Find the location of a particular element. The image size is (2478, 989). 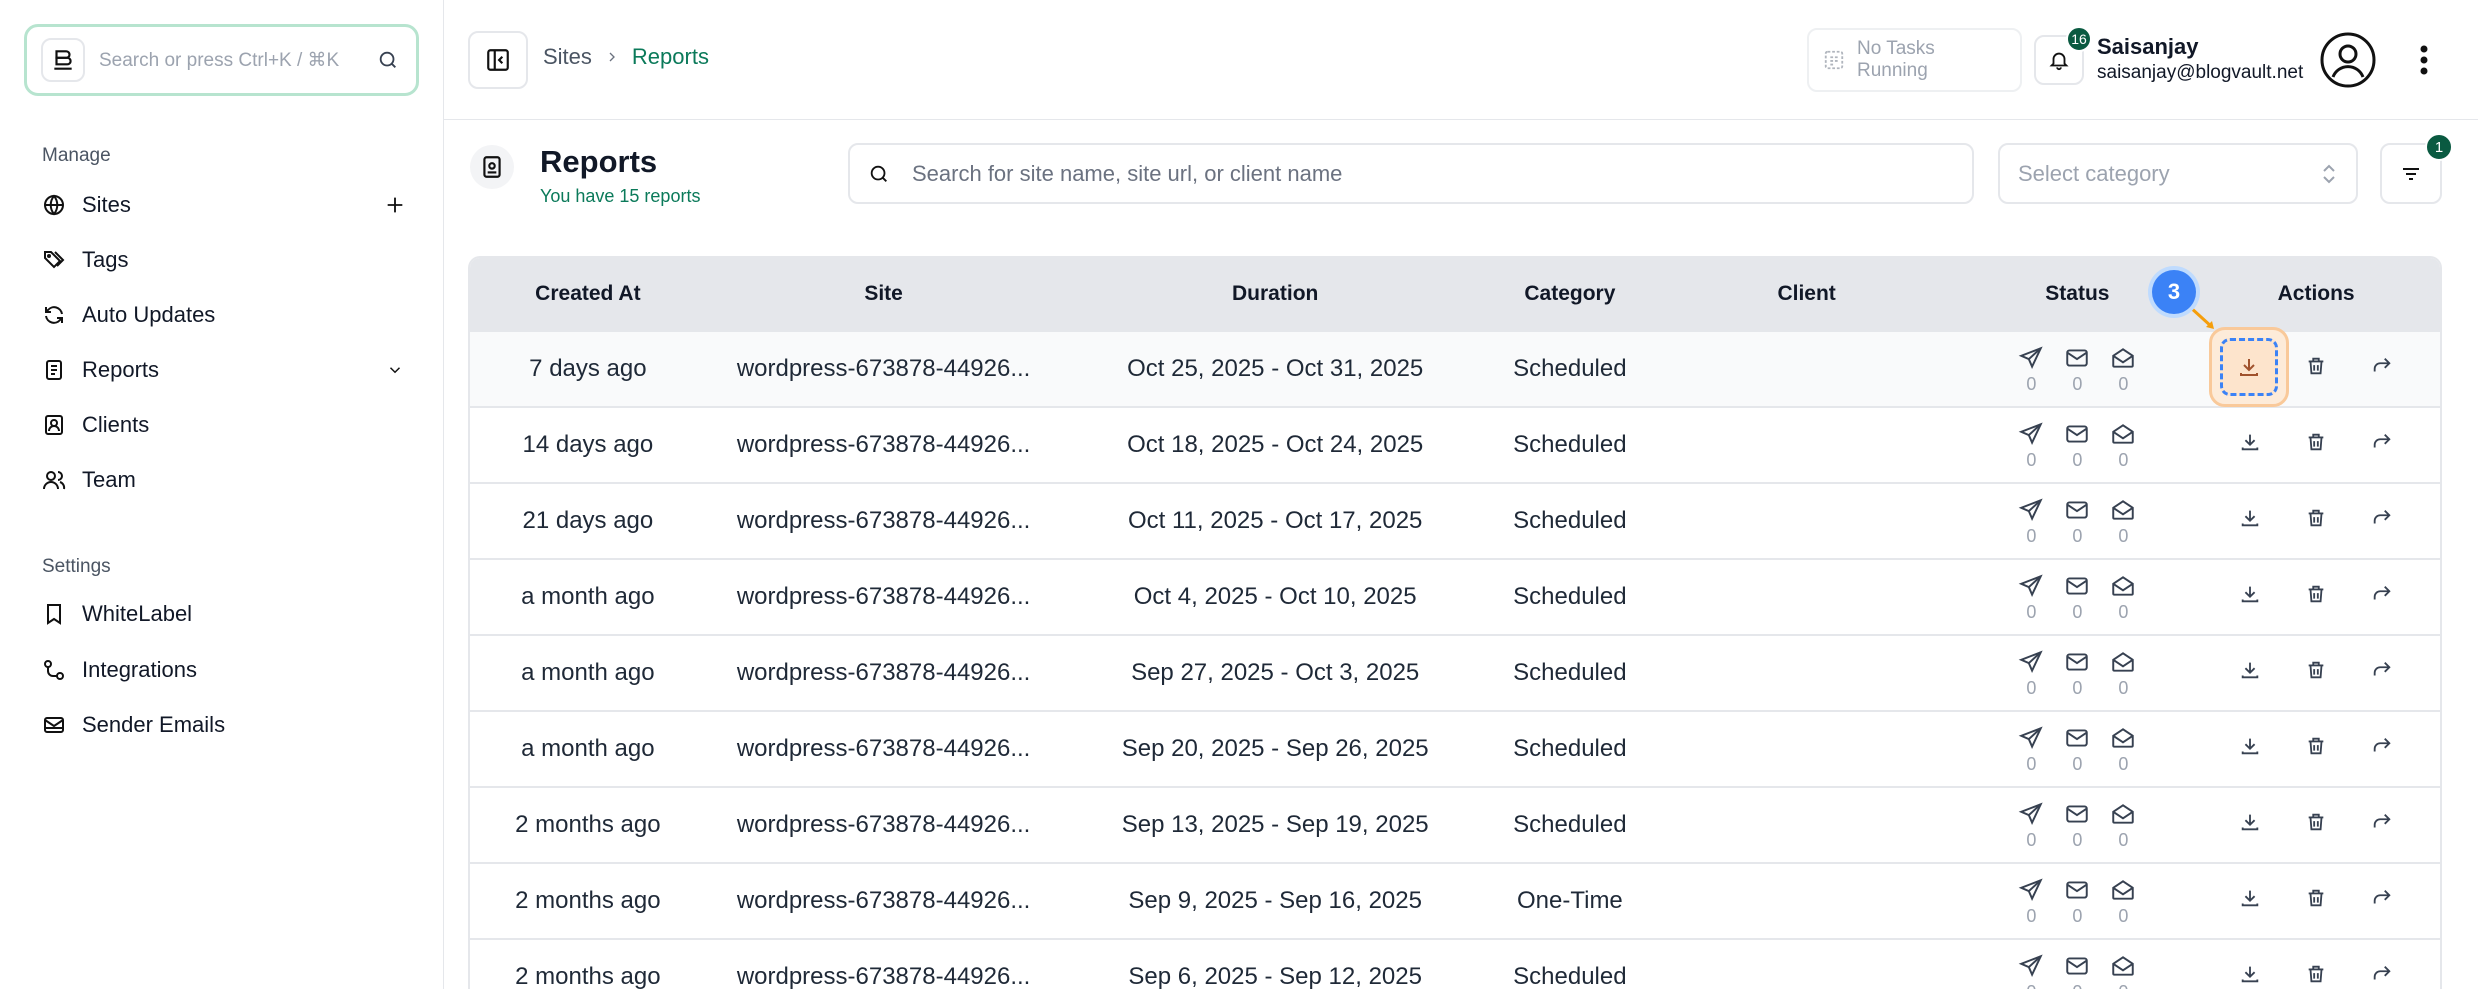

user-name: Saisanjay is located at coordinates (2148, 46).